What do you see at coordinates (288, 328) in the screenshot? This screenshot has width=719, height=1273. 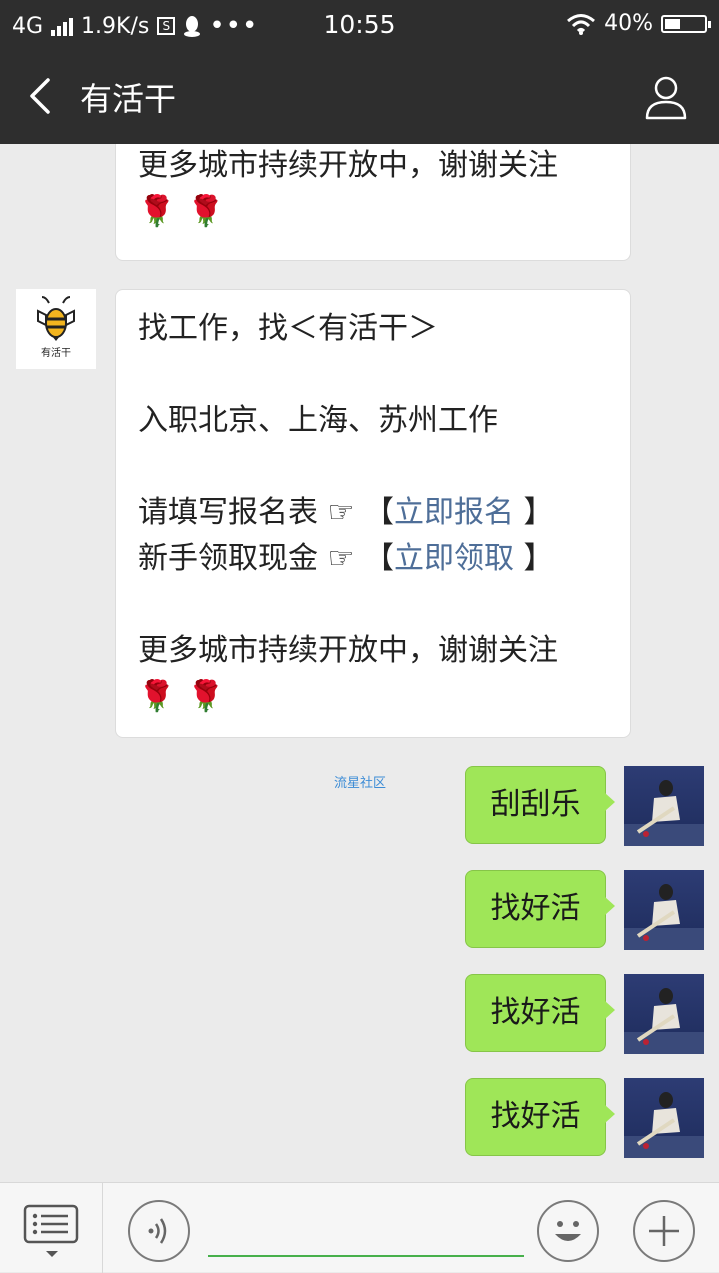 I see `message-line: 找工作，找＜有活干＞` at bounding box center [288, 328].